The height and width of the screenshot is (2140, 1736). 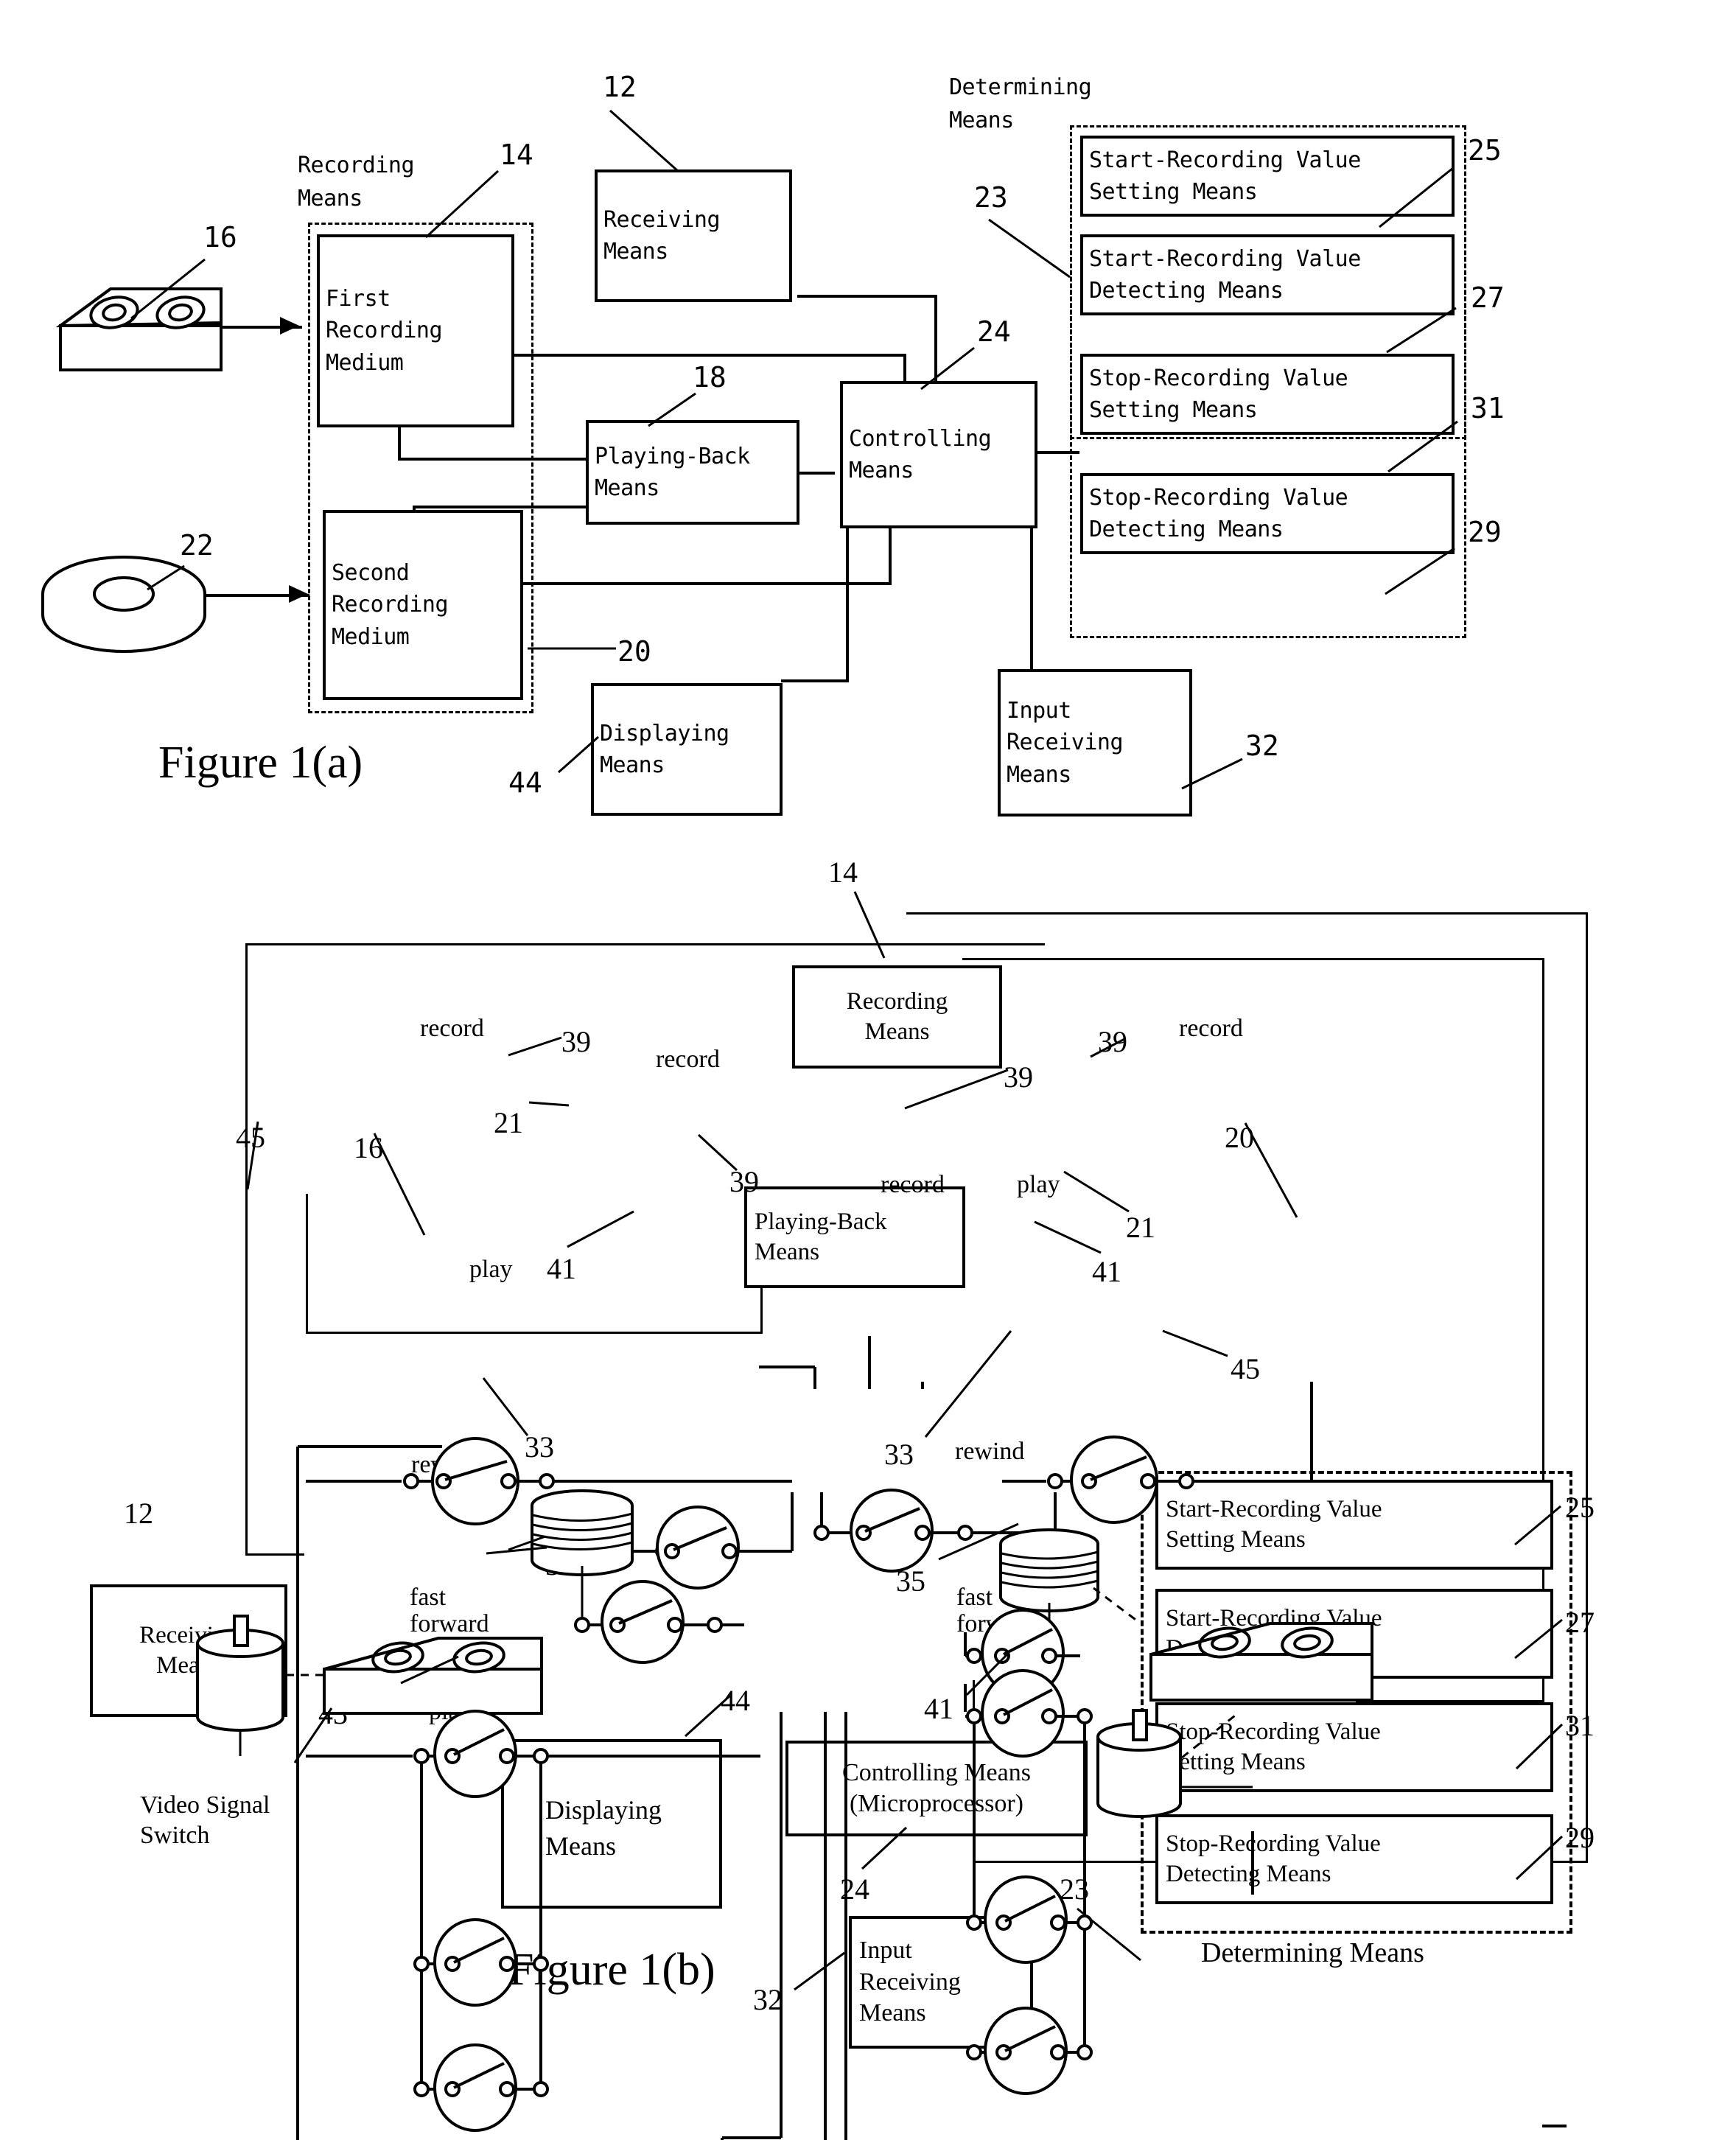 What do you see at coordinates (687, 749) in the screenshot?
I see `displaying-means-box-a: Displaying Means` at bounding box center [687, 749].